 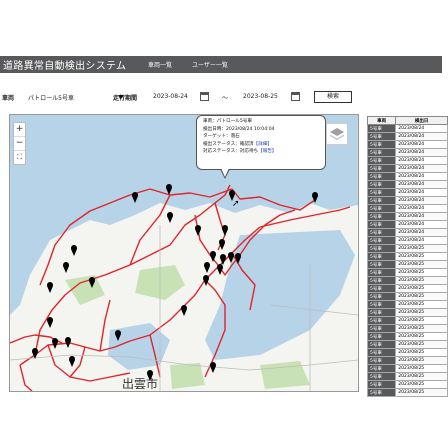 I want to click on layer-toggle-button, so click(x=337, y=134).